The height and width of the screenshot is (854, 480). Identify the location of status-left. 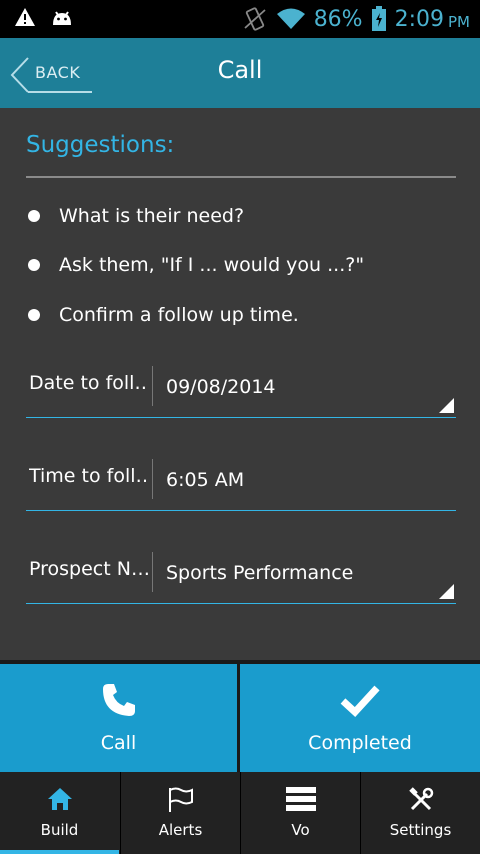
(44, 17).